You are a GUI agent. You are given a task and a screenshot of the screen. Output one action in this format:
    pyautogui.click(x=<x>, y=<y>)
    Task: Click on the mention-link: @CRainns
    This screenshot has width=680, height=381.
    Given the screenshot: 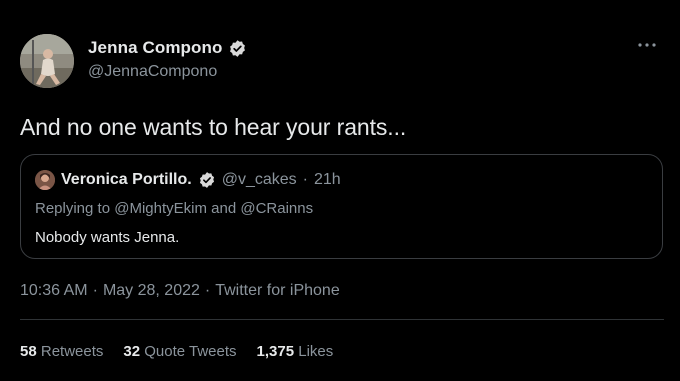 What is the action you would take?
    pyautogui.click(x=276, y=208)
    